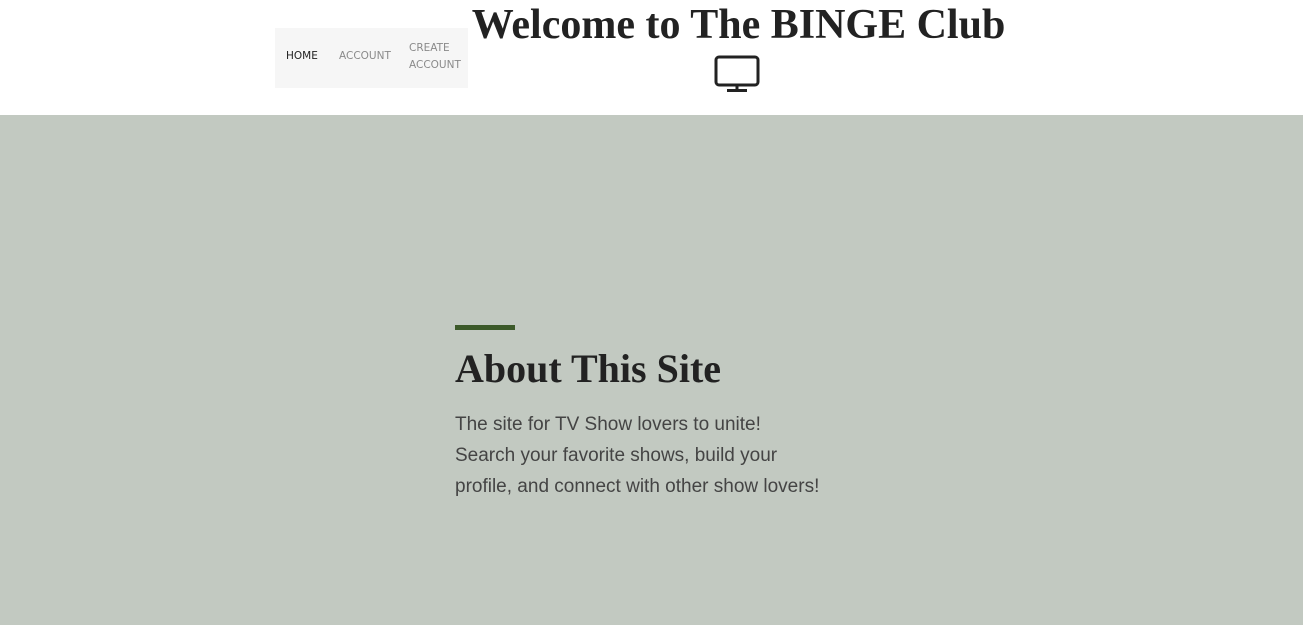 The width and height of the screenshot is (1303, 625). I want to click on accent-bar, so click(485, 327).